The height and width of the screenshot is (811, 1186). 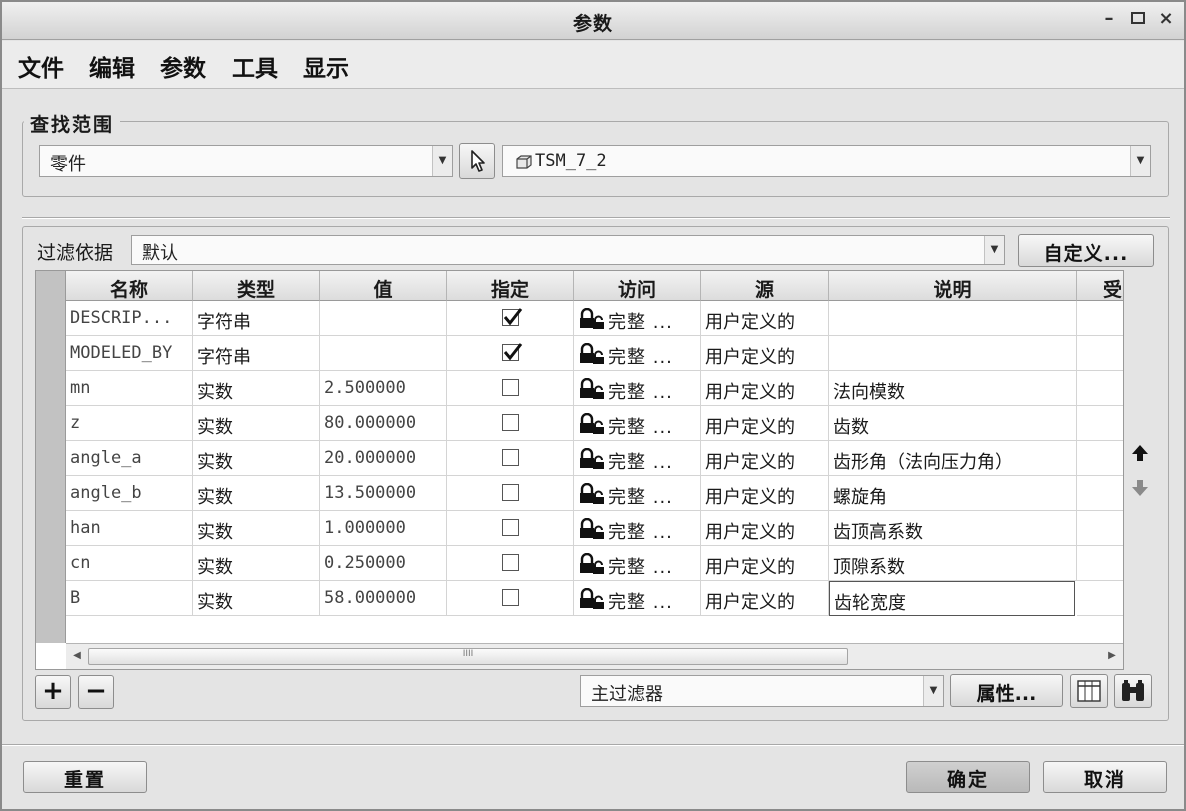 What do you see at coordinates (246, 161) in the screenshot?
I see `scope-type-select: 零件 ▼` at bounding box center [246, 161].